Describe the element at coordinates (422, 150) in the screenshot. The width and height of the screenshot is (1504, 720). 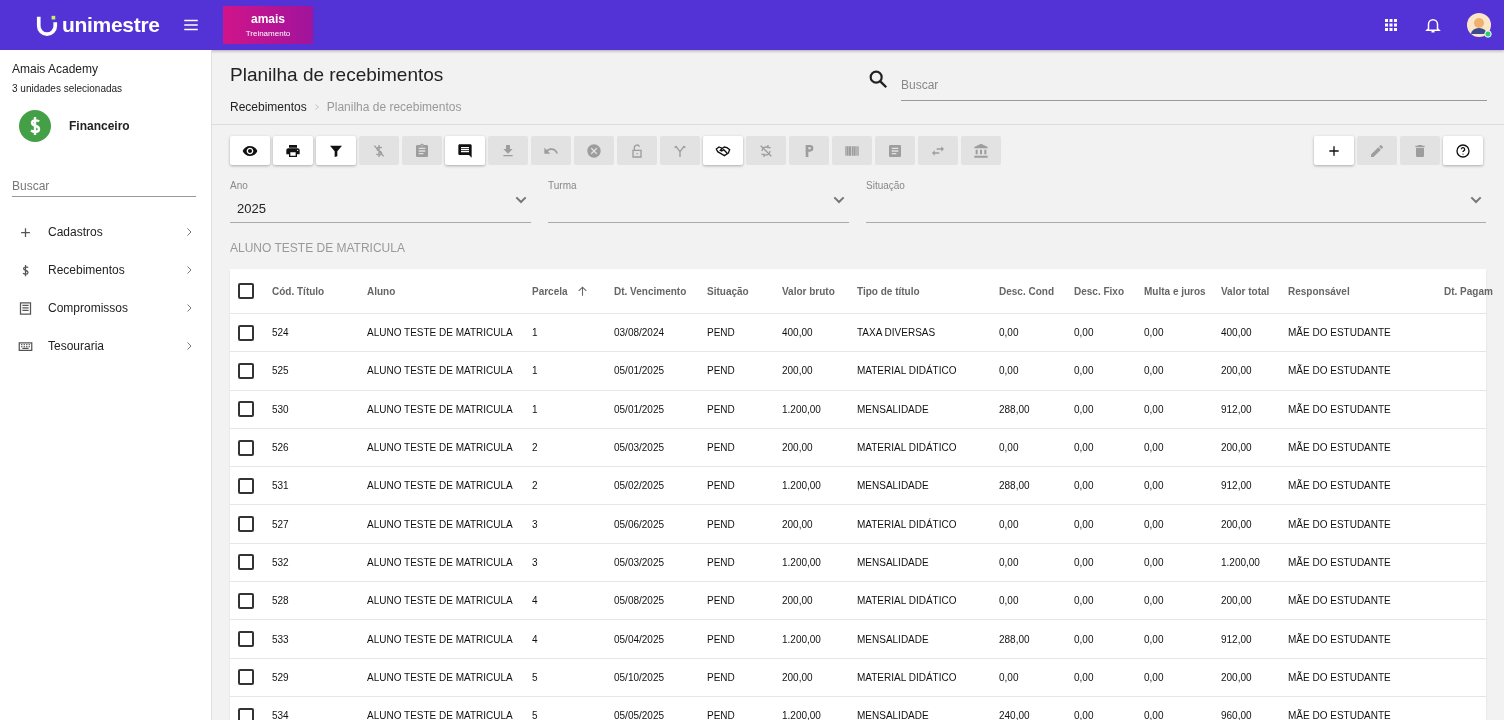
I see `clipboard-icon` at that location.